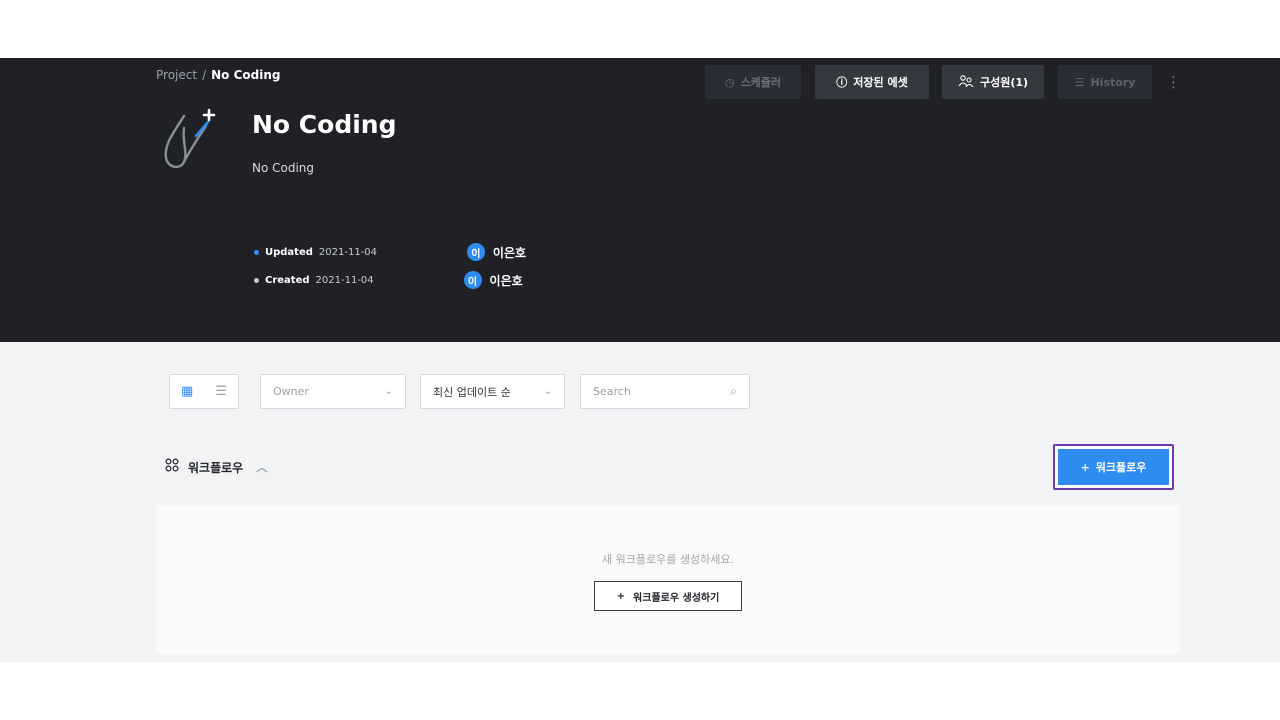 The width and height of the screenshot is (1280, 720). I want to click on view-toggle: ▦ ☰, so click(204, 391).